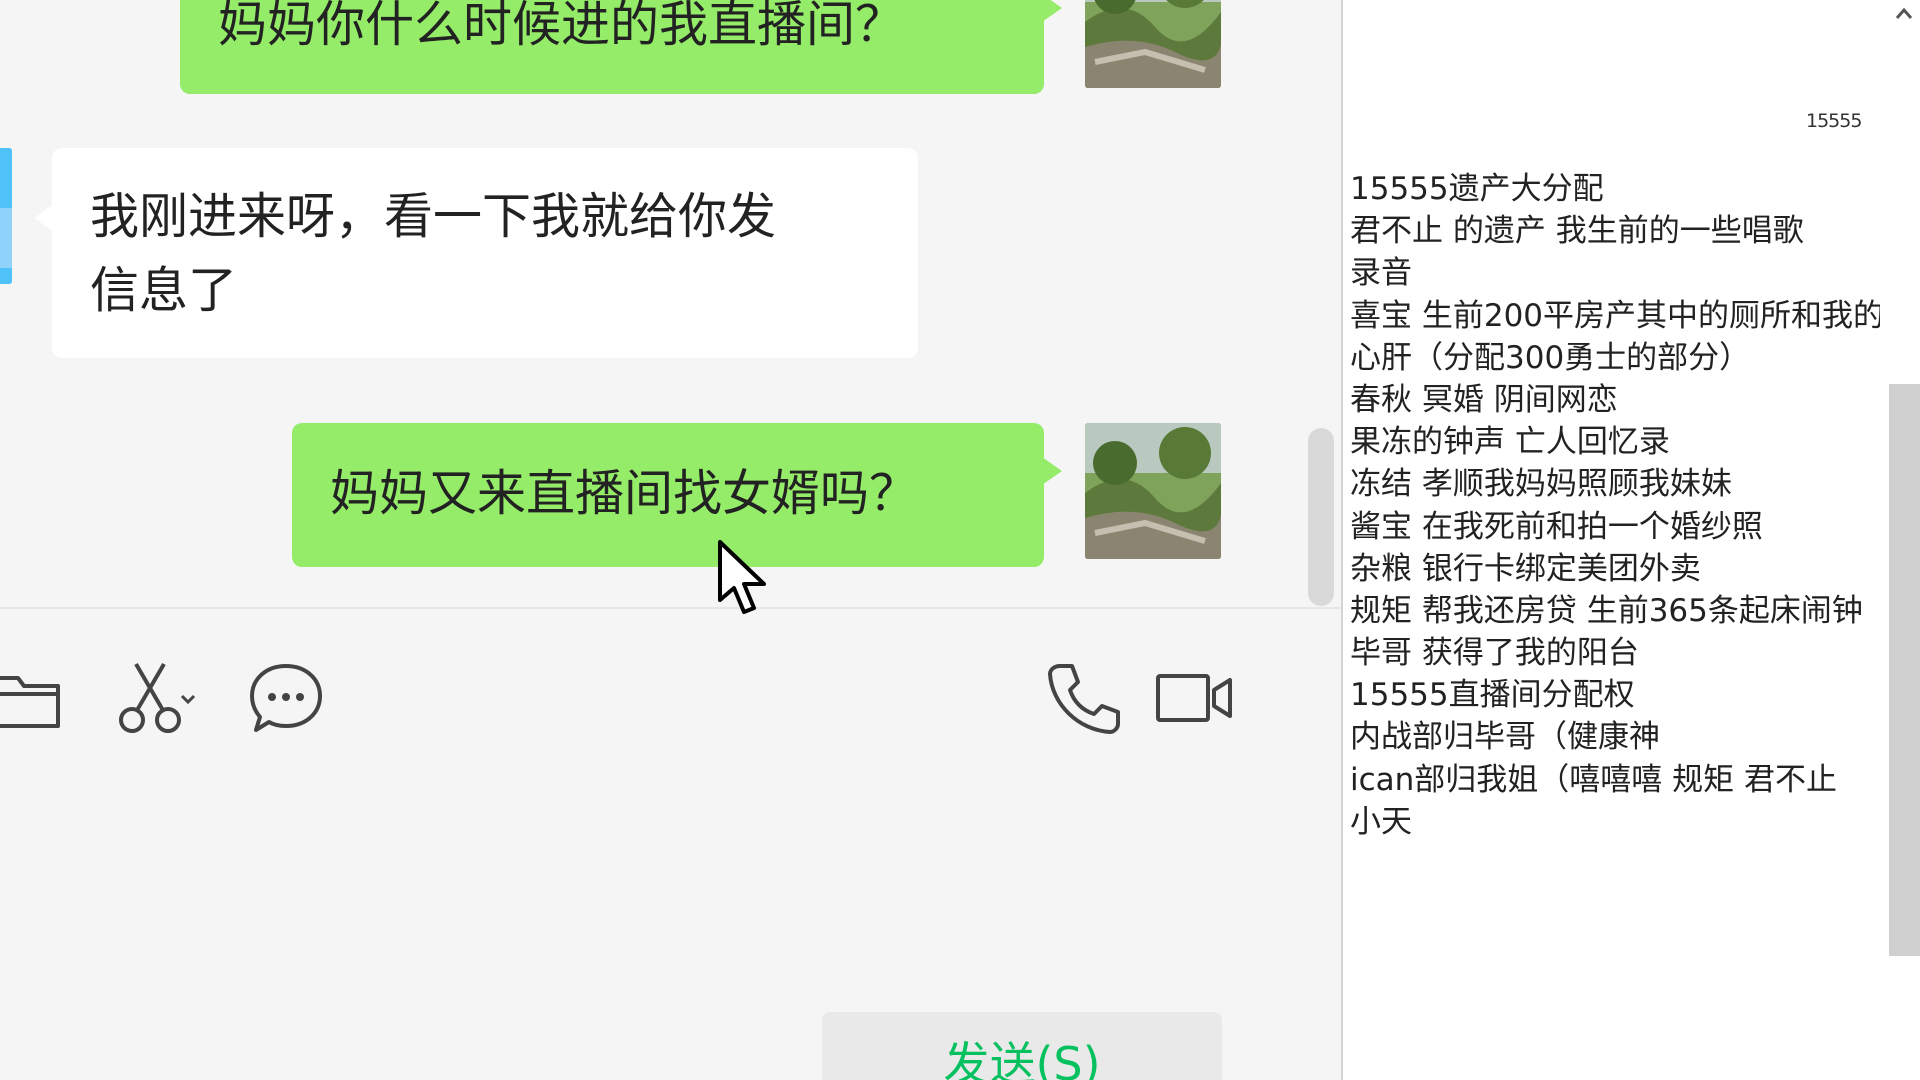  I want to click on side-text-line: 15555直播间分配权, so click(1492, 695).